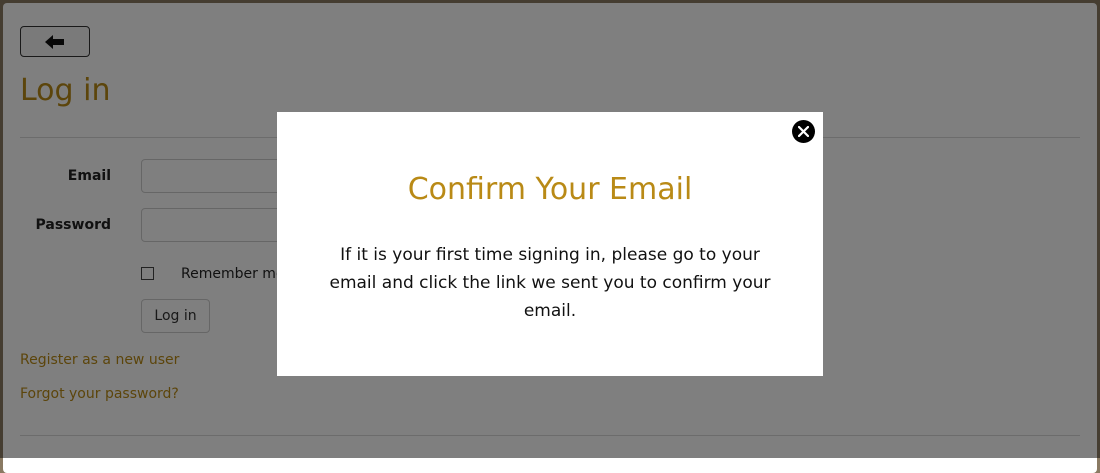 Image resolution: width=1100 pixels, height=473 pixels. Describe the element at coordinates (550, 189) in the screenshot. I see `modal-title: Confirm Your Email` at that location.